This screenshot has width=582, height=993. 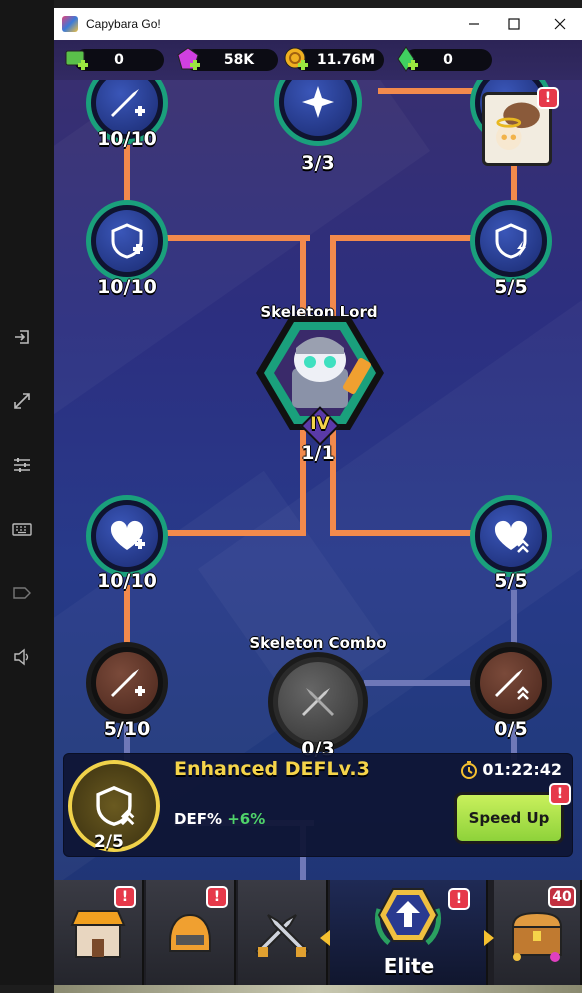 I want to click on sparkle-icon, so click(x=318, y=102).